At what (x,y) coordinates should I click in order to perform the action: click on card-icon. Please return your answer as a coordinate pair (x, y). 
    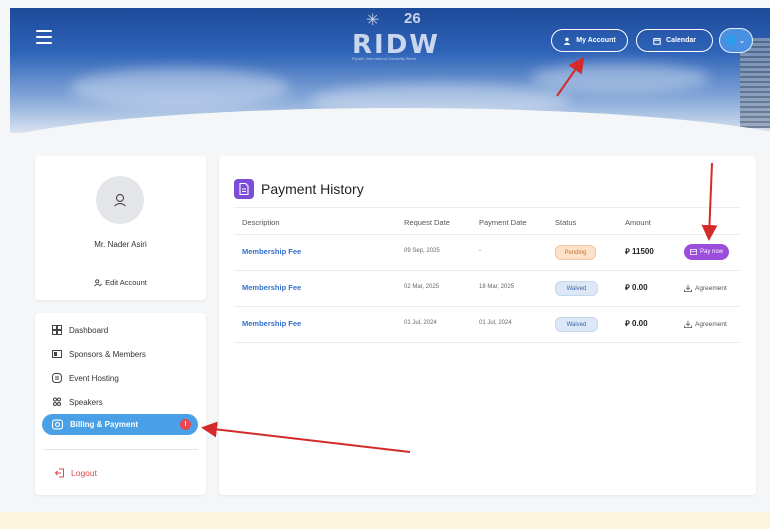
    Looking at the image, I should click on (693, 252).